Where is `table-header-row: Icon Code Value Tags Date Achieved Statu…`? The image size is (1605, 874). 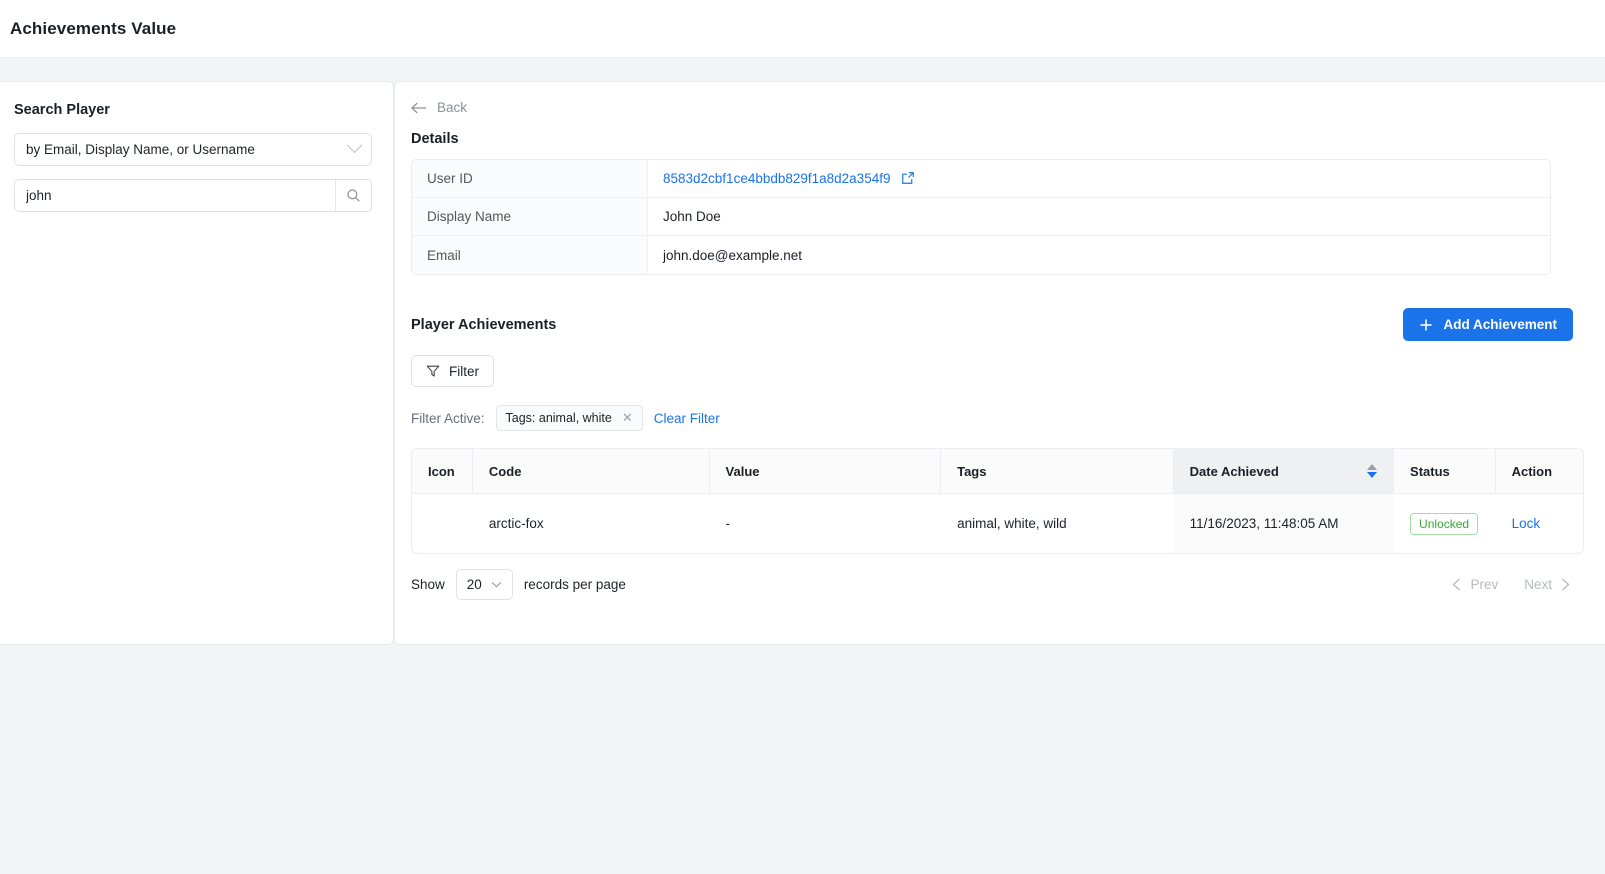
table-header-row: Icon Code Value Tags Date Achieved Statu… is located at coordinates (997, 471).